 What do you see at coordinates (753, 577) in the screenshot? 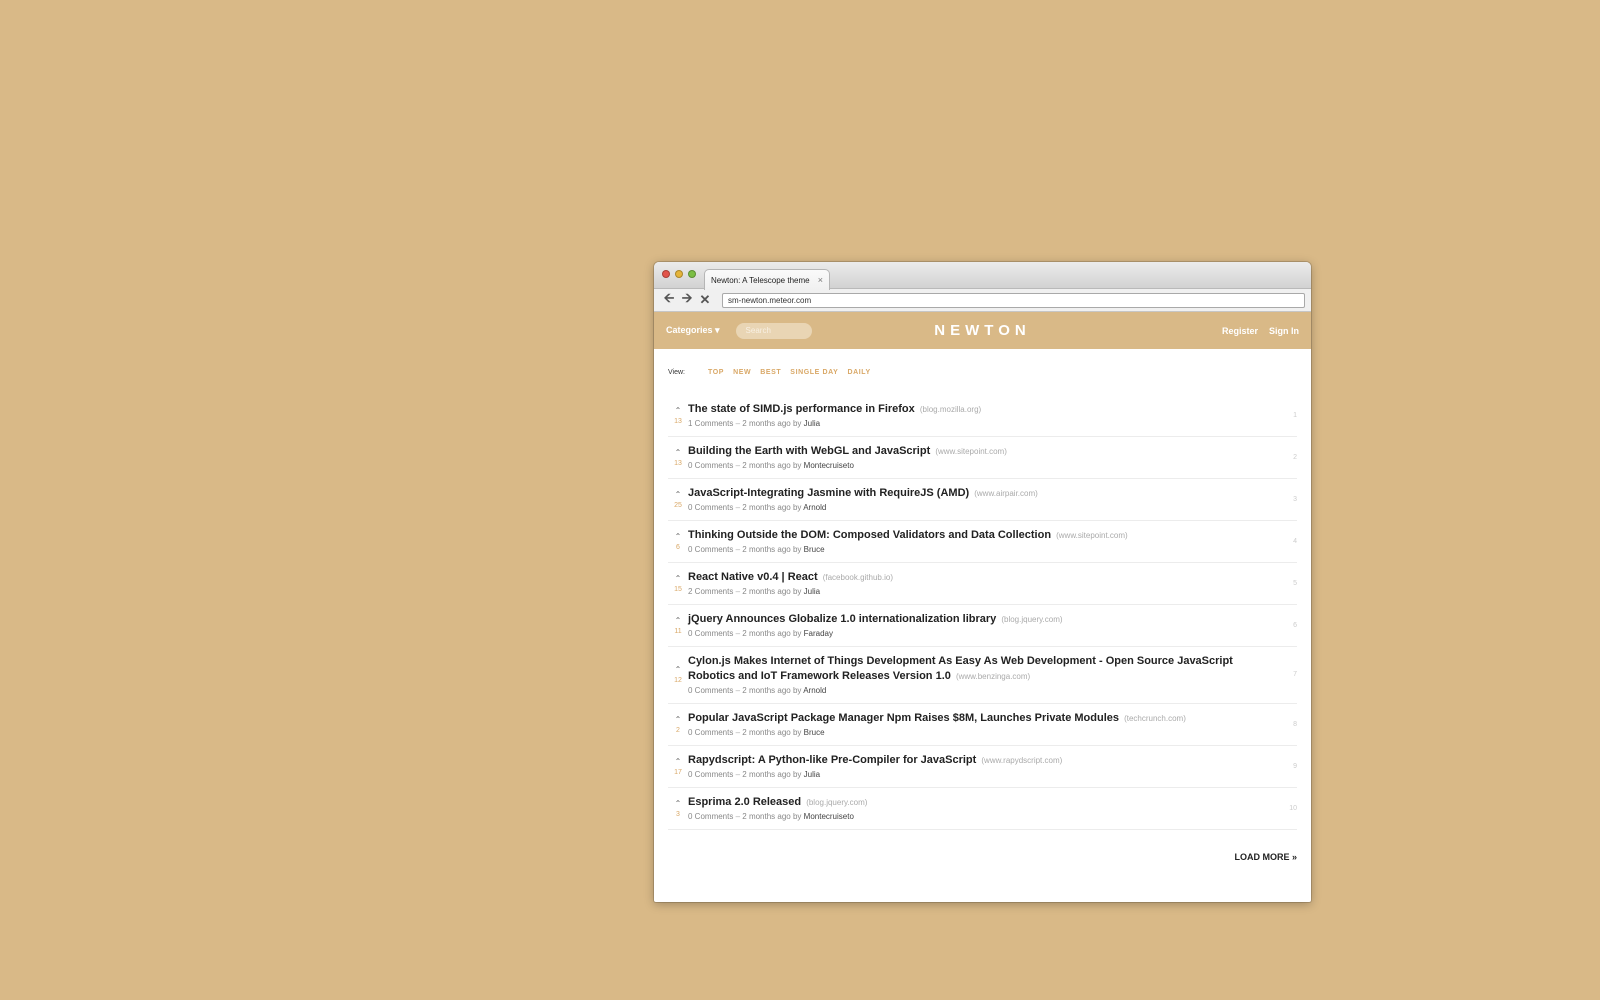
I see `post-title-text: React Native v0.4 | React` at bounding box center [753, 577].